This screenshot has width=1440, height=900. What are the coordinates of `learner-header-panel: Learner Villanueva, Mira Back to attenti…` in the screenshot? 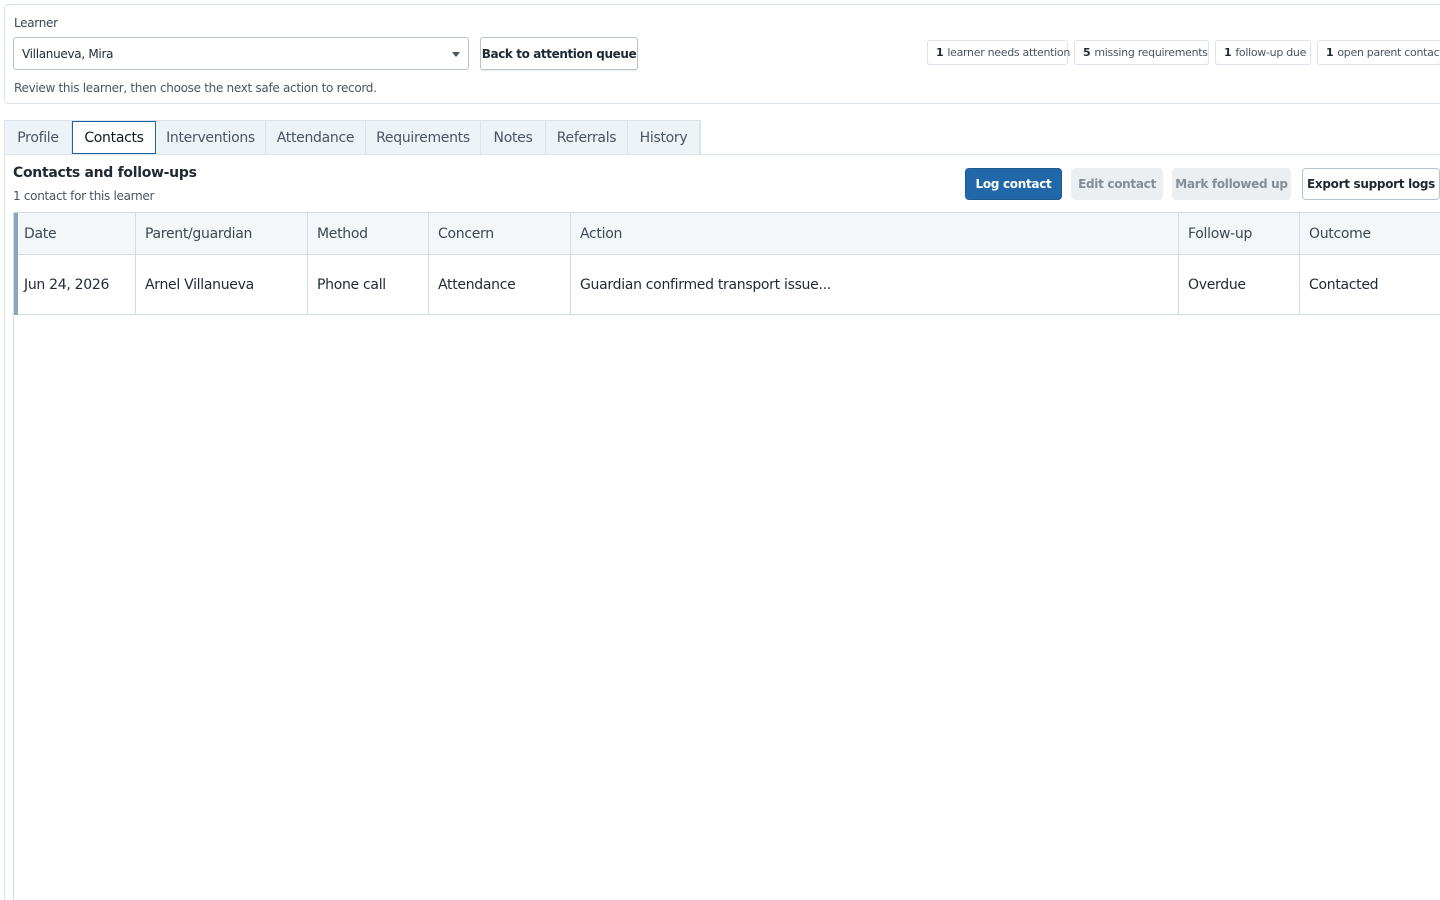 It's located at (722, 54).